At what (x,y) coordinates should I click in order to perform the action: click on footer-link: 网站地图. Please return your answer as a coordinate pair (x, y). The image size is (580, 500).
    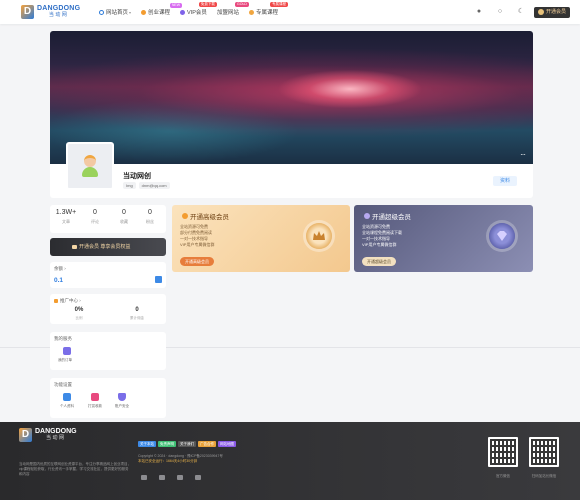
    Looking at the image, I should click on (227, 444).